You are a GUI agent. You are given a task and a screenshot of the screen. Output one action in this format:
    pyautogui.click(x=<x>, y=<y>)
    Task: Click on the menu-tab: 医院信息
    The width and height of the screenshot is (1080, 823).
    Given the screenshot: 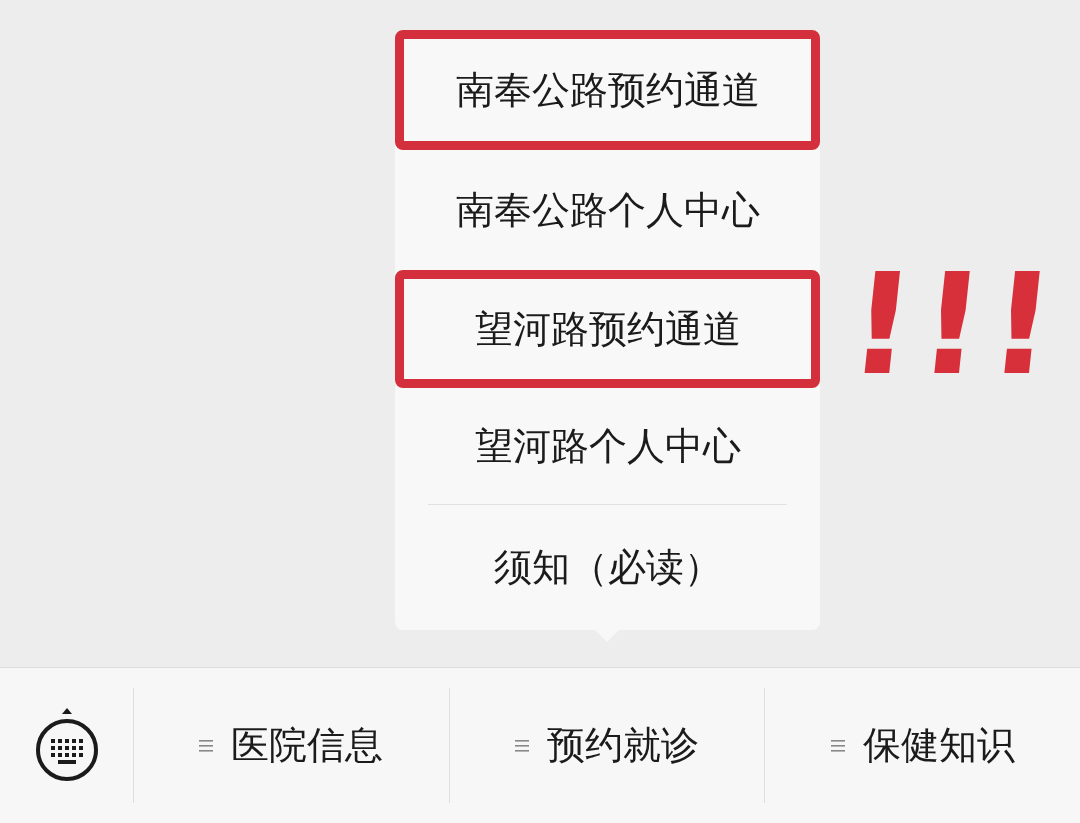 What is the action you would take?
    pyautogui.click(x=291, y=745)
    